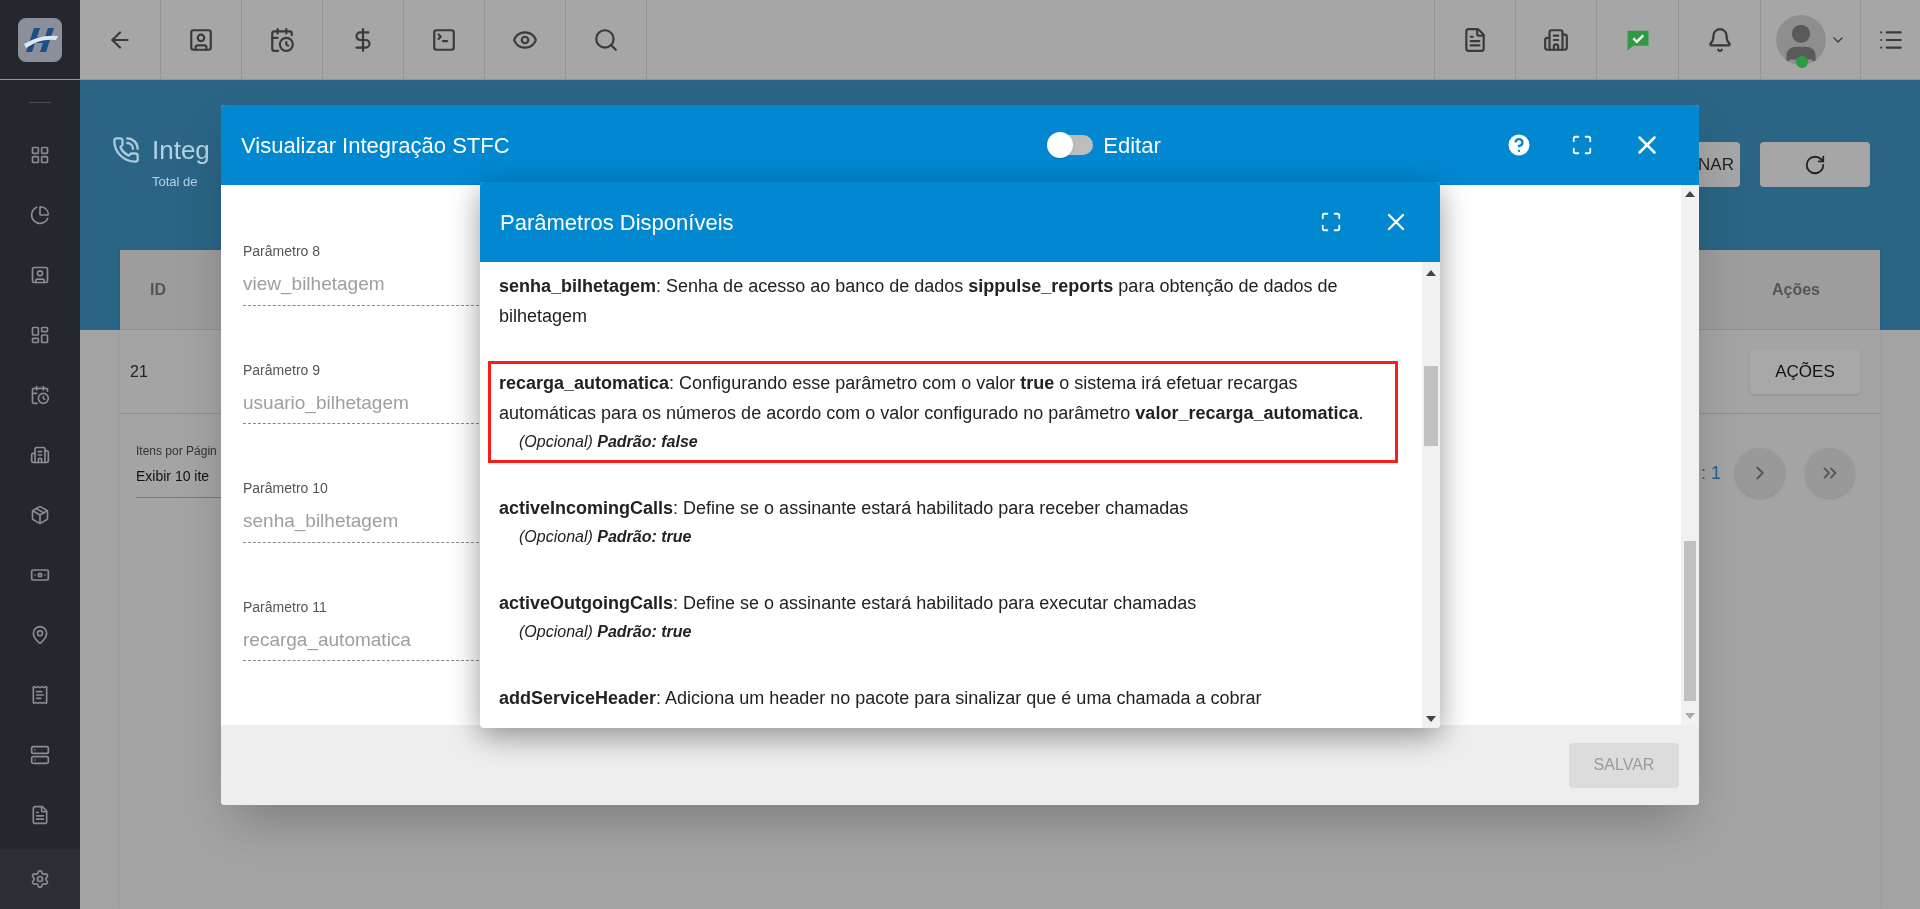 The image size is (1920, 909). Describe the element at coordinates (181, 150) in the screenshot. I see `page-title: Integ` at that location.